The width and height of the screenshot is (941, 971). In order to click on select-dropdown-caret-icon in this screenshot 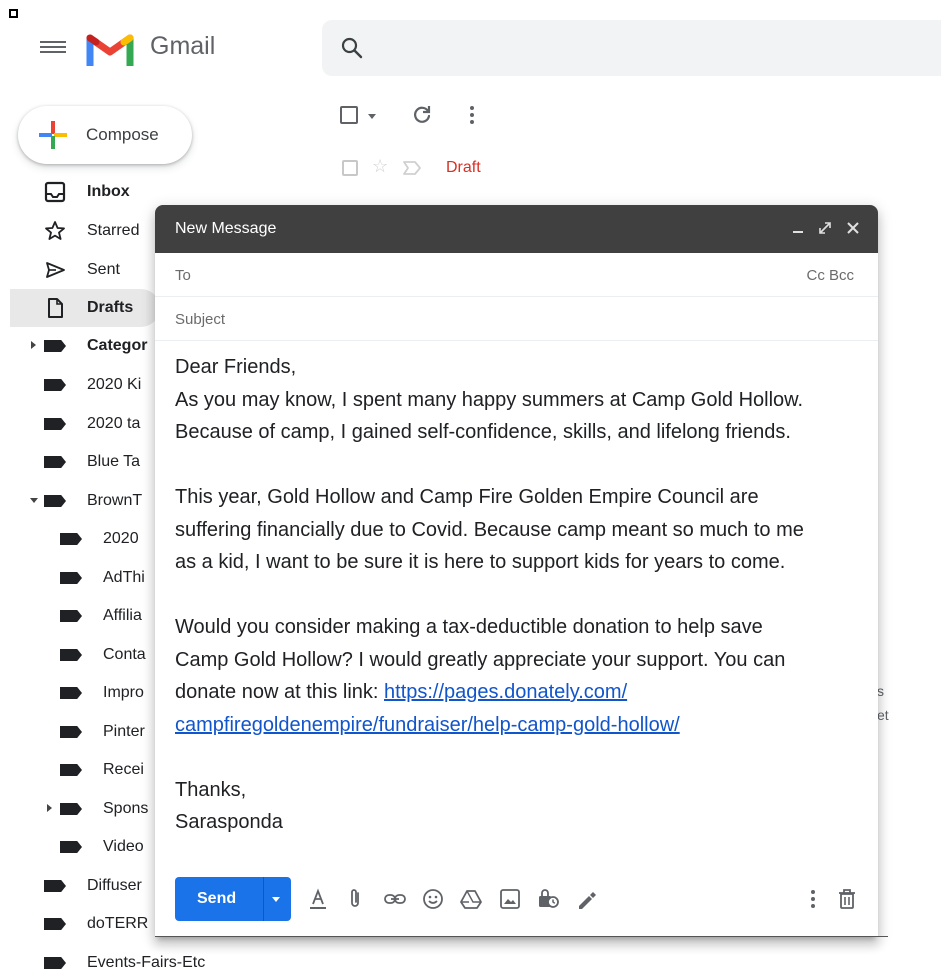, I will do `click(372, 116)`.